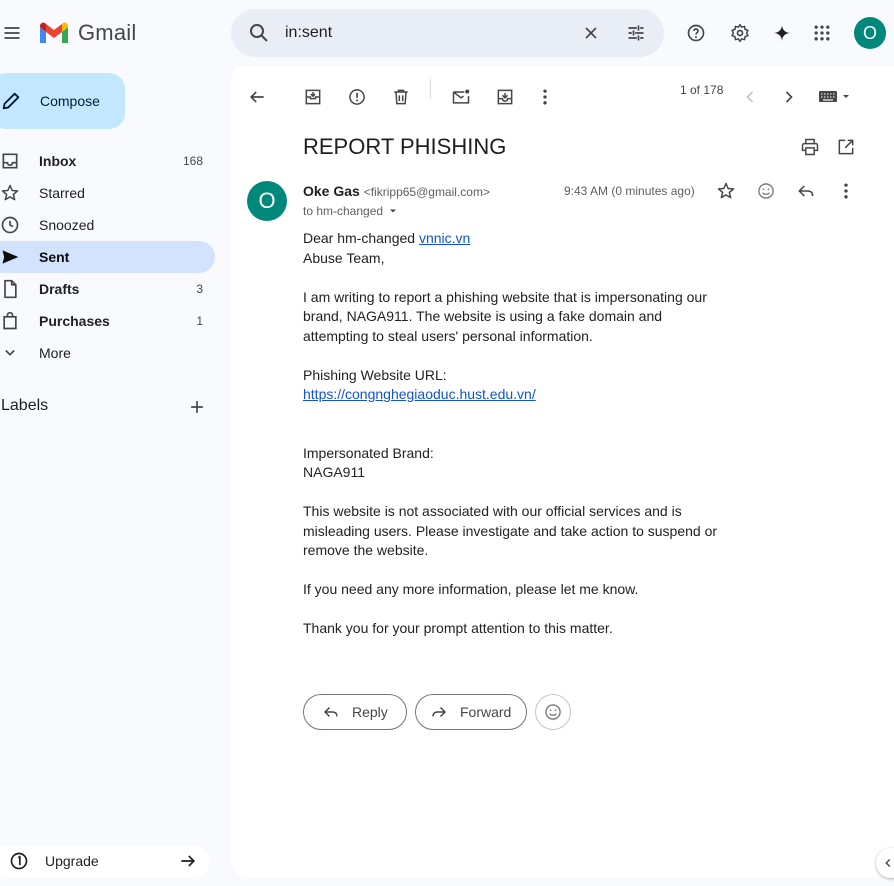 This screenshot has width=894, height=886. I want to click on pencil-icon, so click(11, 101).